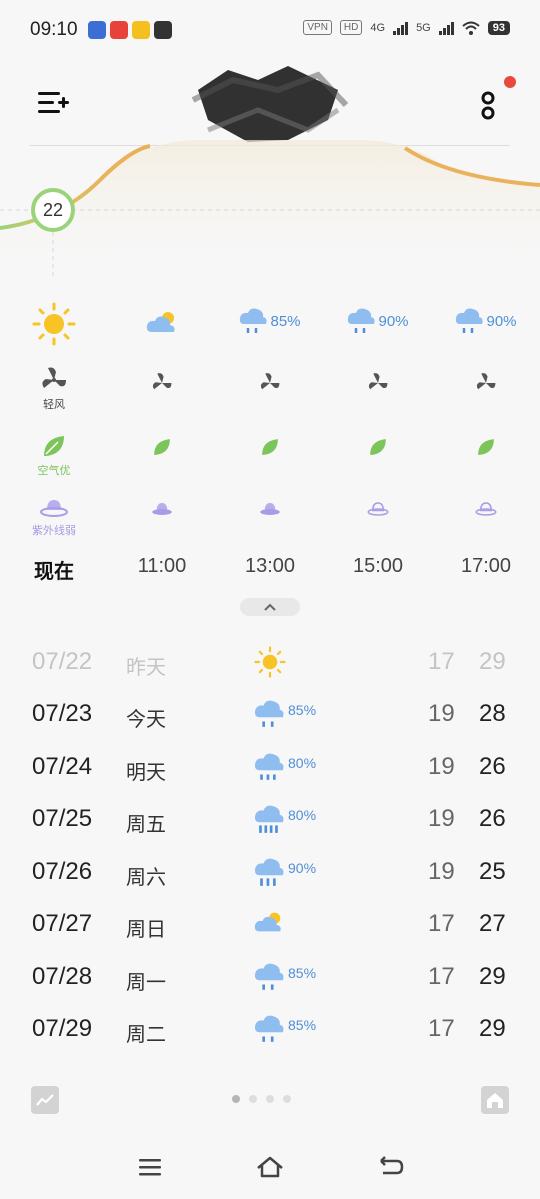 This screenshot has width=540, height=1199. I want to click on current-temperature-bubble: 22, so click(53, 210).